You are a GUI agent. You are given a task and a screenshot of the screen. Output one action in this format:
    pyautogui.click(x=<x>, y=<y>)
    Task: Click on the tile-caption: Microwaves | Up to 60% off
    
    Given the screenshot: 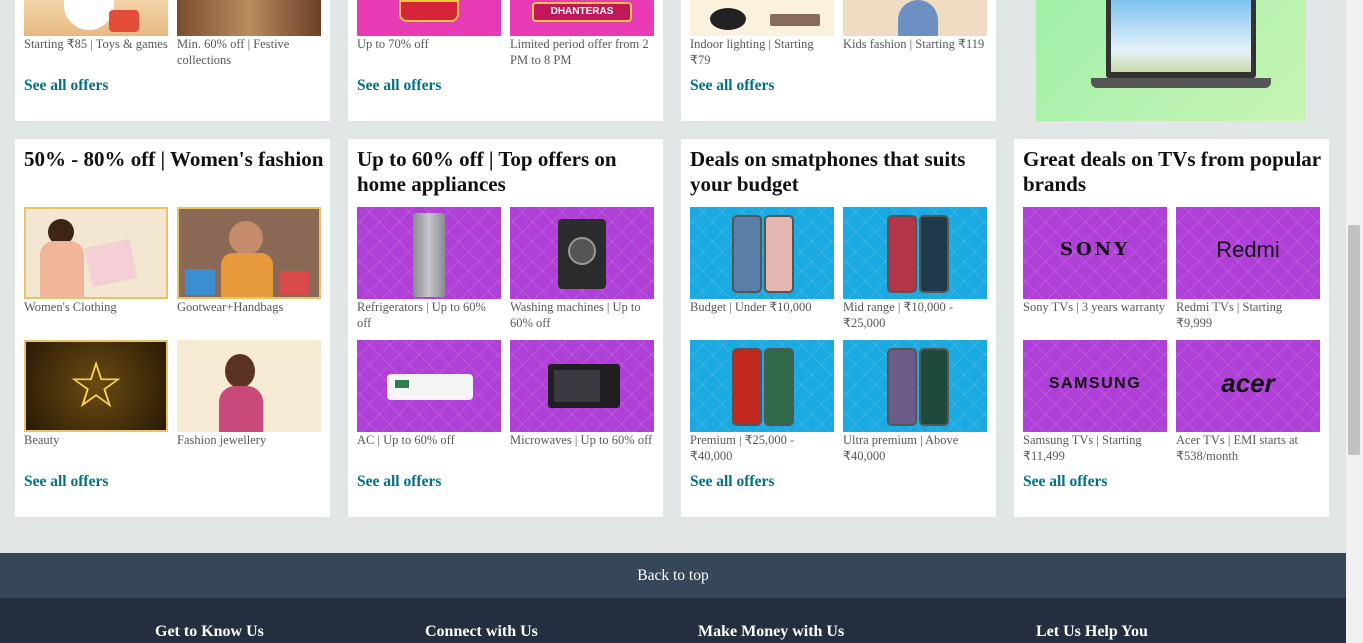 What is the action you would take?
    pyautogui.click(x=581, y=440)
    